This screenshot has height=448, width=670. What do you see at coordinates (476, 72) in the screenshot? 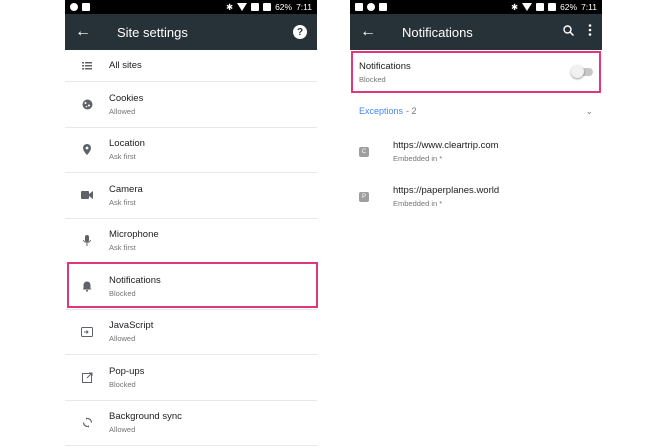
I see `highlight-box-notifications-right` at bounding box center [476, 72].